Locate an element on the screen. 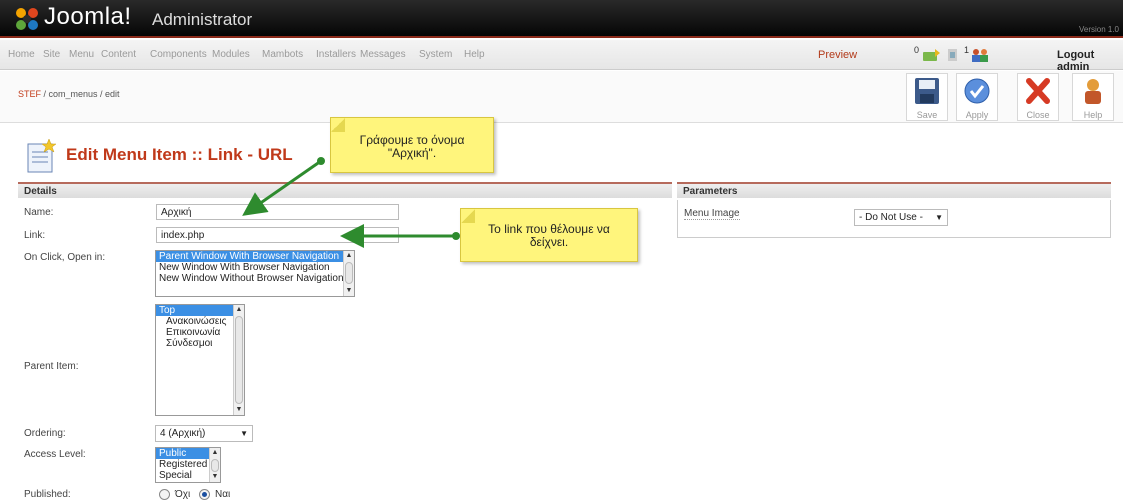 Image resolution: width=1123 pixels, height=503 pixels. name-arrow is located at coordinates (283, 186).